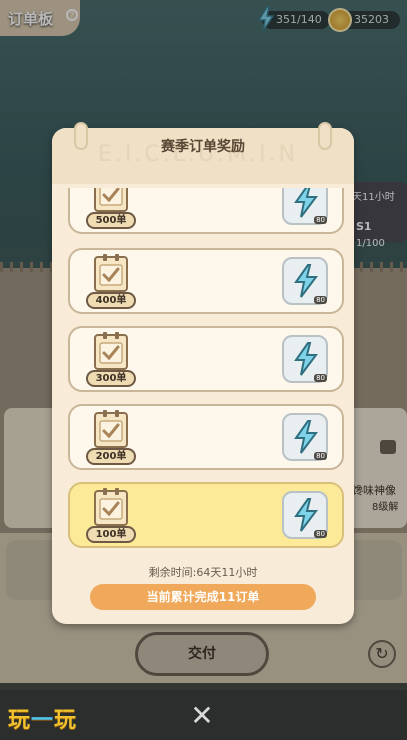 The height and width of the screenshot is (740, 407). Describe the element at coordinates (111, 456) in the screenshot. I see `order-count-badge: 200单` at that location.